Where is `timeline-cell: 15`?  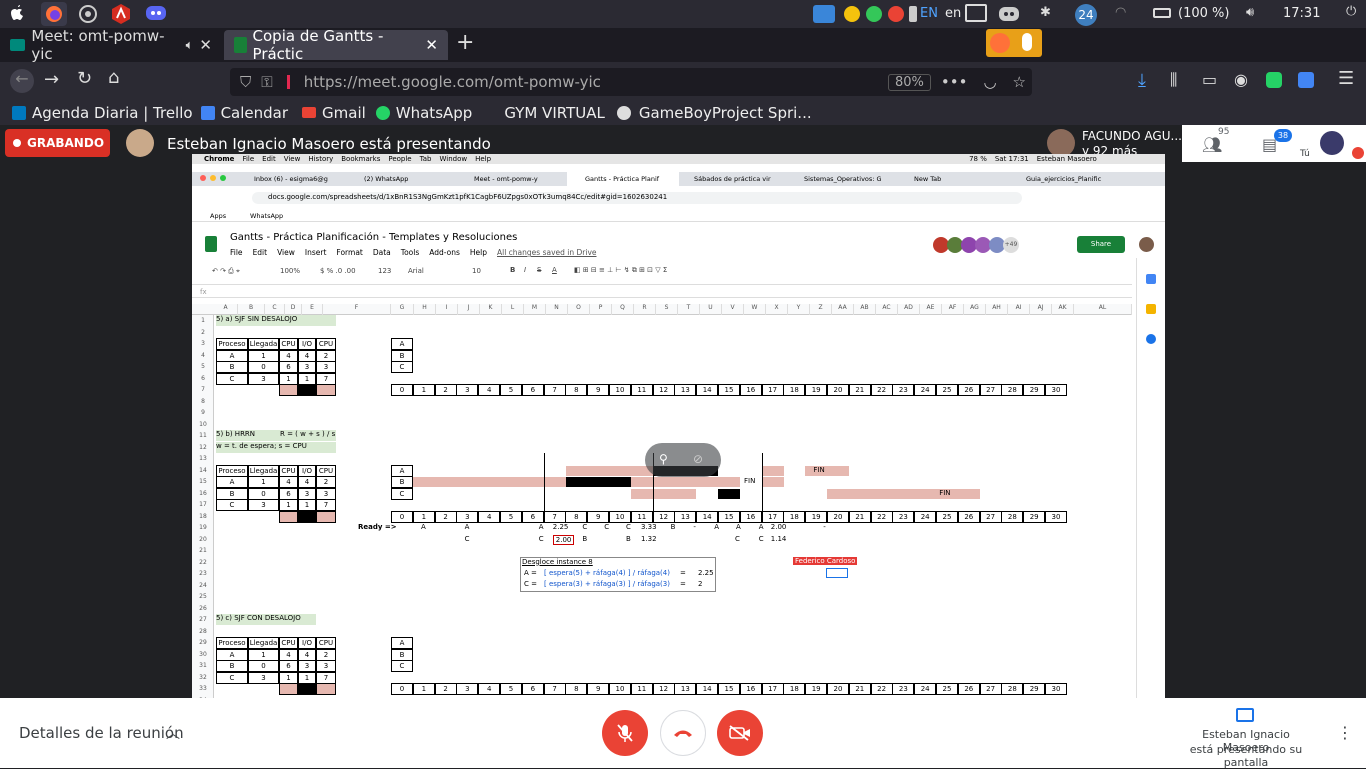
timeline-cell: 15 is located at coordinates (729, 390).